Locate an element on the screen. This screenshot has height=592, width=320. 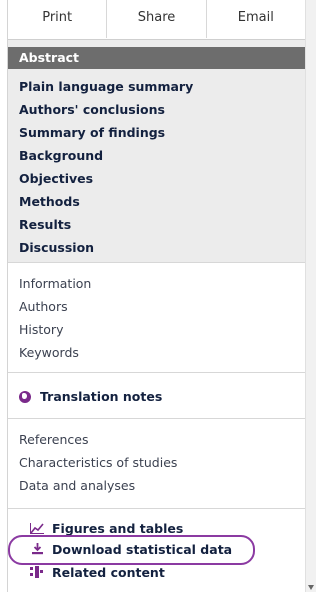
link-data-and-analyses: Data and analyses is located at coordinates (98, 485).